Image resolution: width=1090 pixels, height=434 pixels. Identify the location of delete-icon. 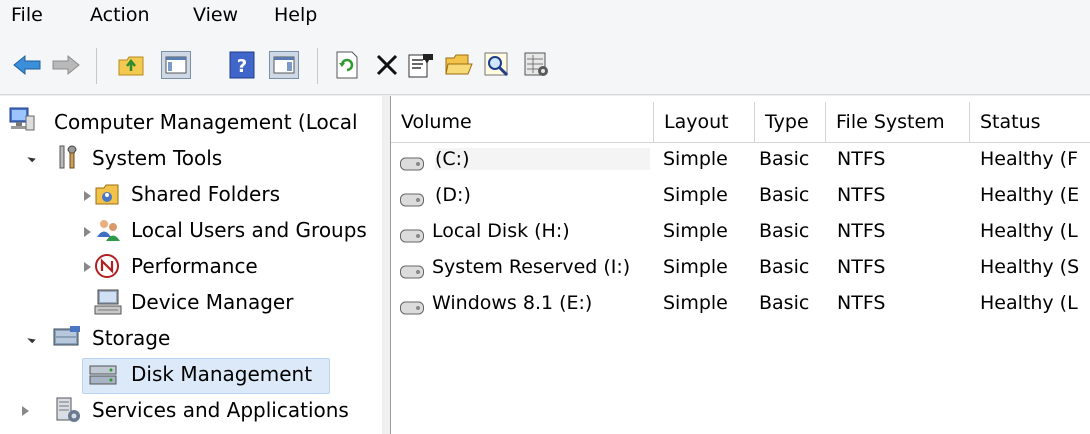
(387, 65).